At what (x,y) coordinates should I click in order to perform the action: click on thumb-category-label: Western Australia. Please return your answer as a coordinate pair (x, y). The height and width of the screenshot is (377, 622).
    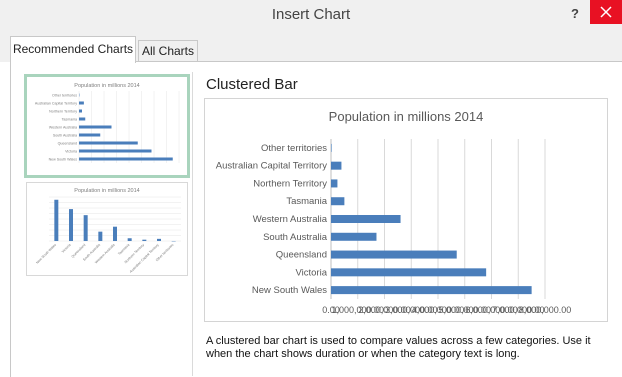
    Looking at the image, I should click on (63, 128).